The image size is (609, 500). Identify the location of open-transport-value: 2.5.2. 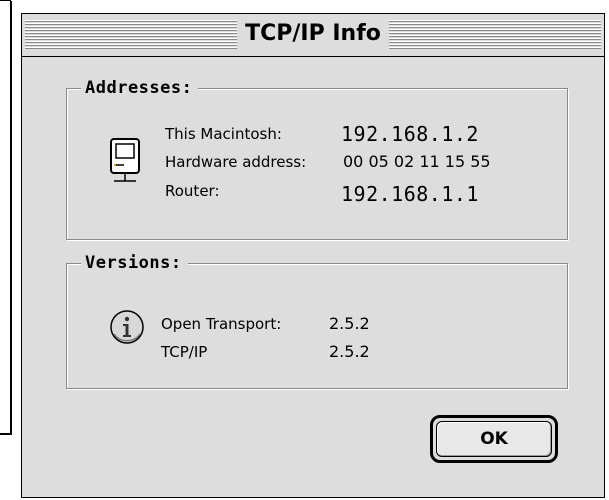
(349, 323).